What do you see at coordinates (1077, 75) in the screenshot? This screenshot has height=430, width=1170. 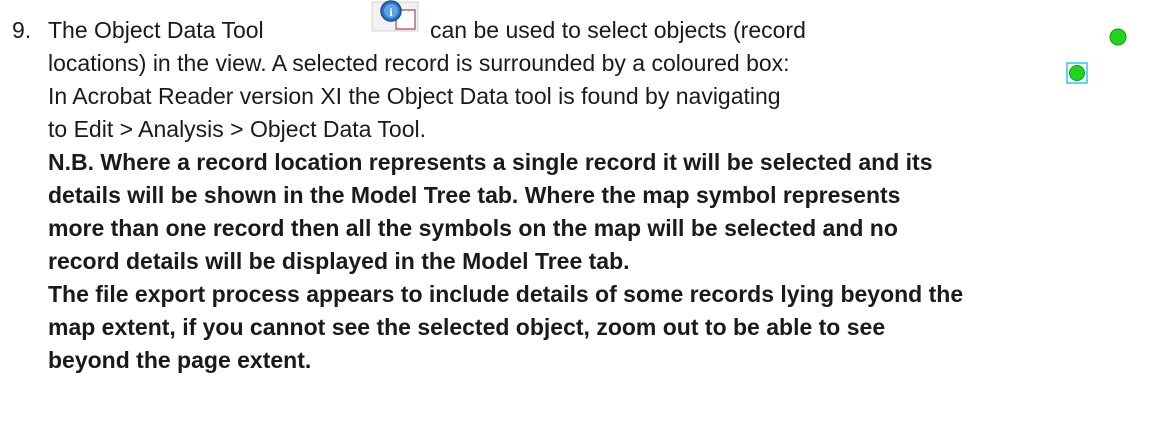 I see `selected-record-marker-icon` at bounding box center [1077, 75].